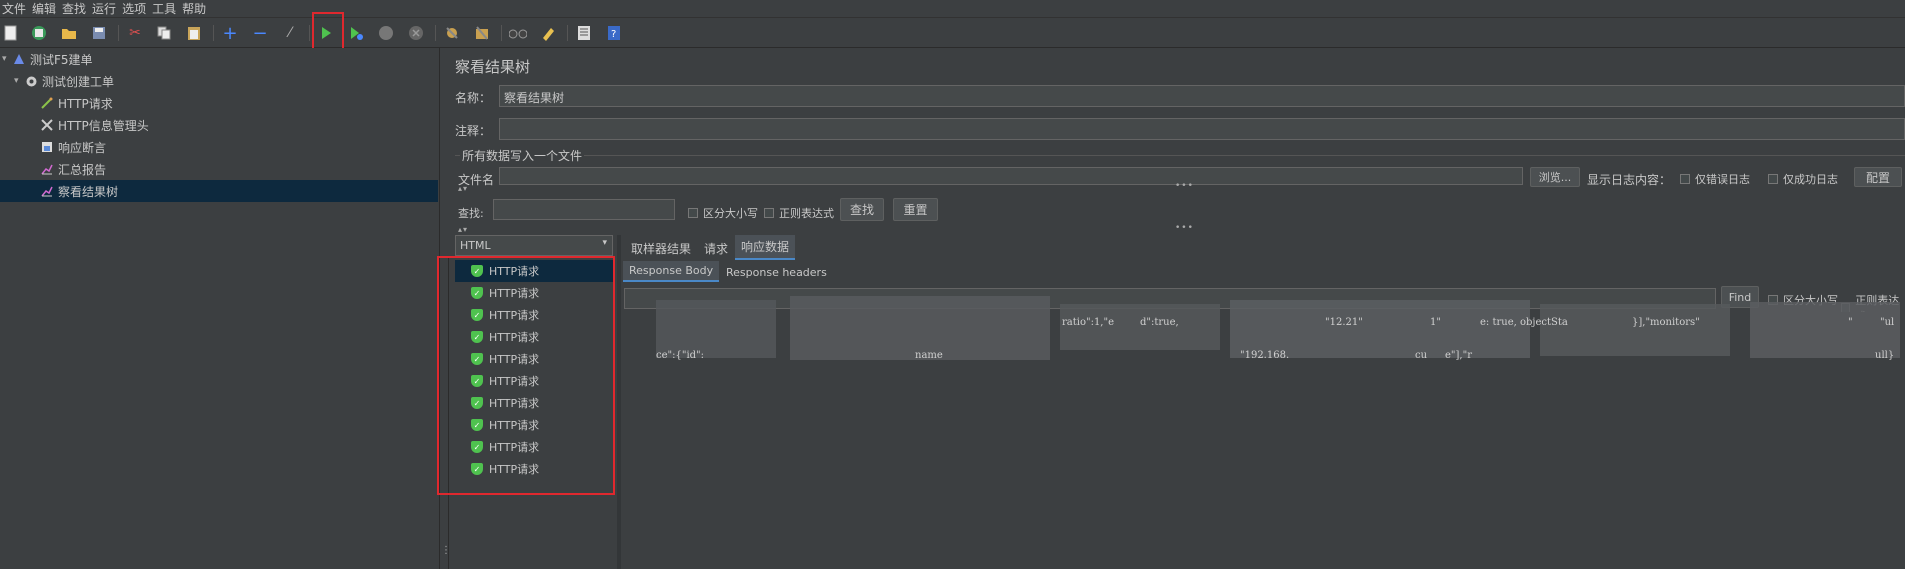  What do you see at coordinates (1810, 179) in the screenshot?
I see `success-only-label: 仅成功日志` at bounding box center [1810, 179].